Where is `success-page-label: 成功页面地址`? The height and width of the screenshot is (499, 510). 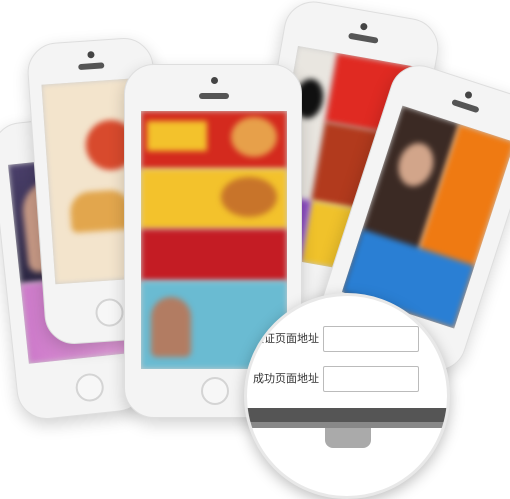 success-page-label: 成功页面地址 is located at coordinates (286, 379).